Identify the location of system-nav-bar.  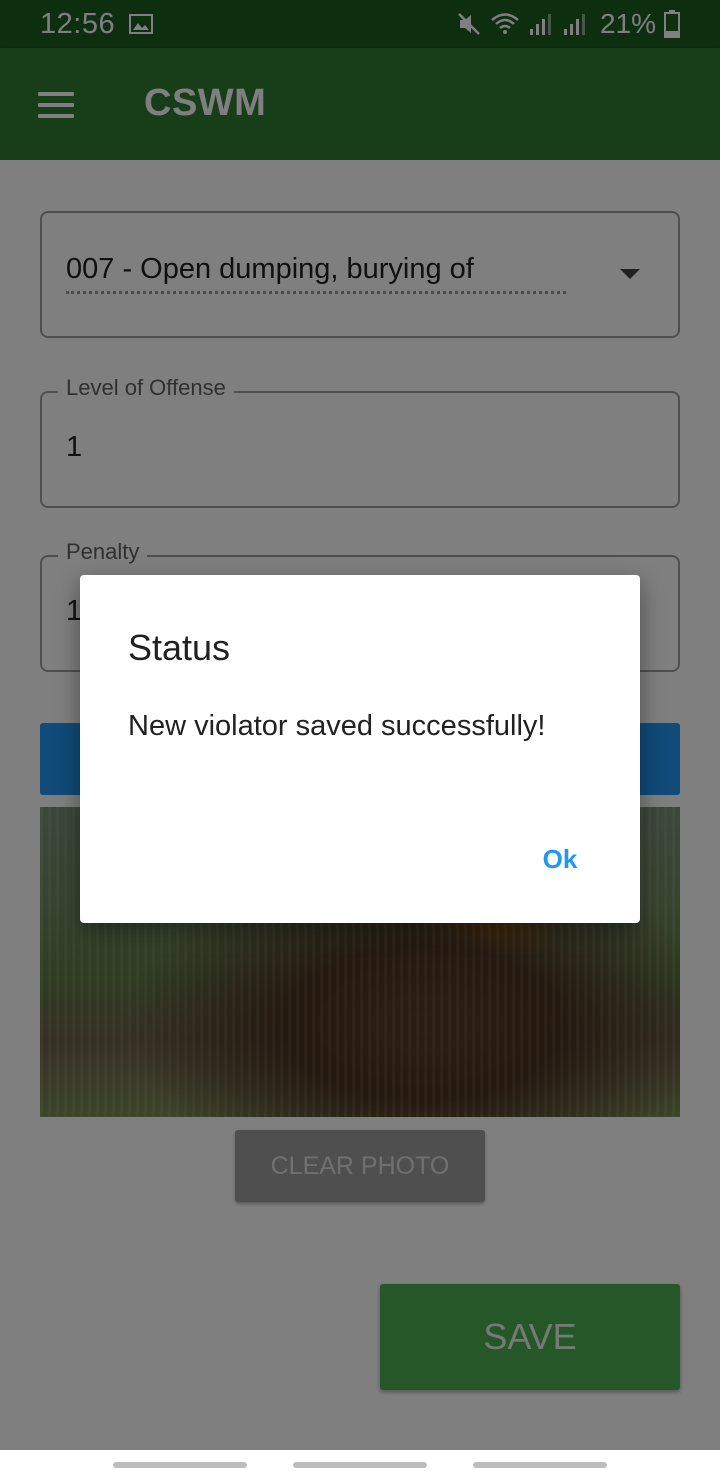
(360, 1465).